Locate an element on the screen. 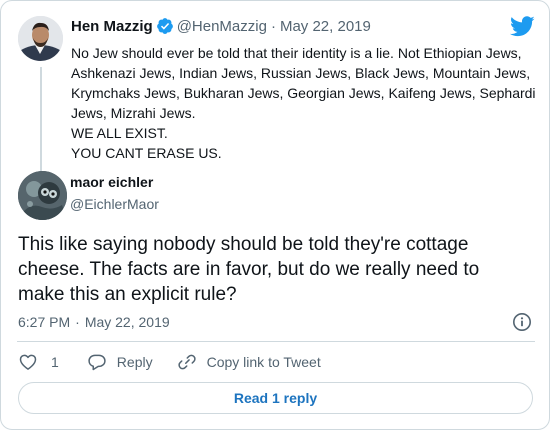 The height and width of the screenshot is (430, 550). author-avatar is located at coordinates (42, 195).